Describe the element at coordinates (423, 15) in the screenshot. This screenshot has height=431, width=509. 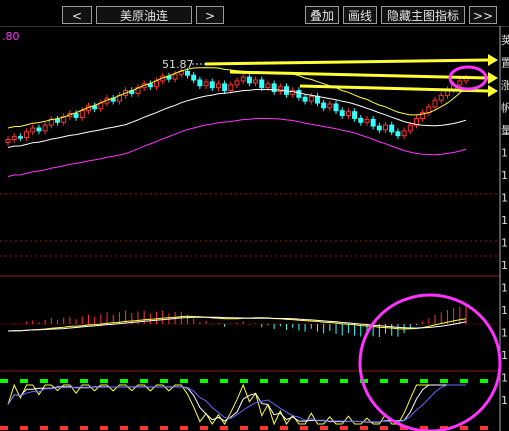
I see `hide-main-indicators-button: 隐藏主图指标` at that location.